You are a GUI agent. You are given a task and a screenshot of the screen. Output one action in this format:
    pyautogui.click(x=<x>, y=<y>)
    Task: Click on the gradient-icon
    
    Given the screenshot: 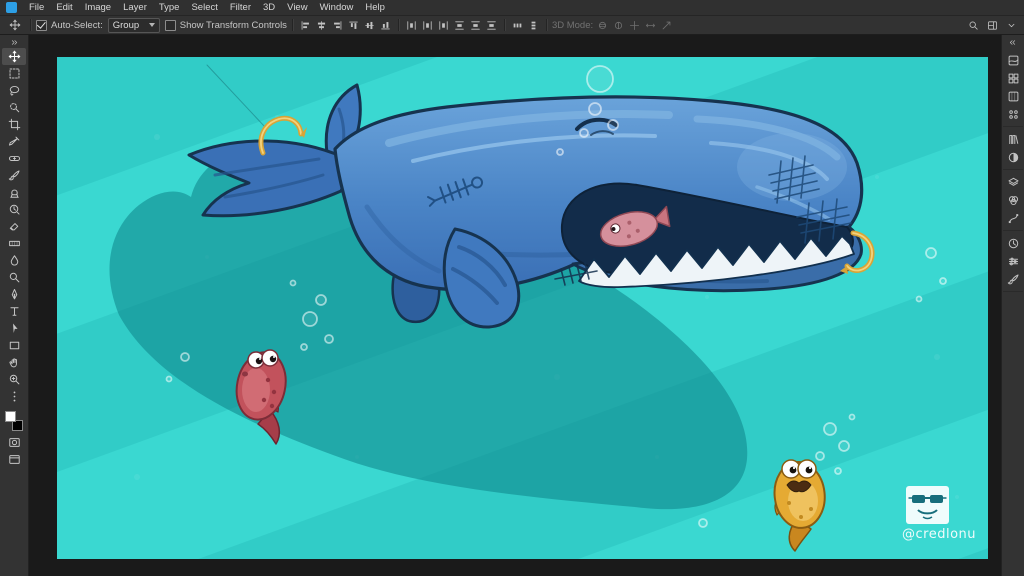 What is the action you would take?
    pyautogui.click(x=14, y=243)
    